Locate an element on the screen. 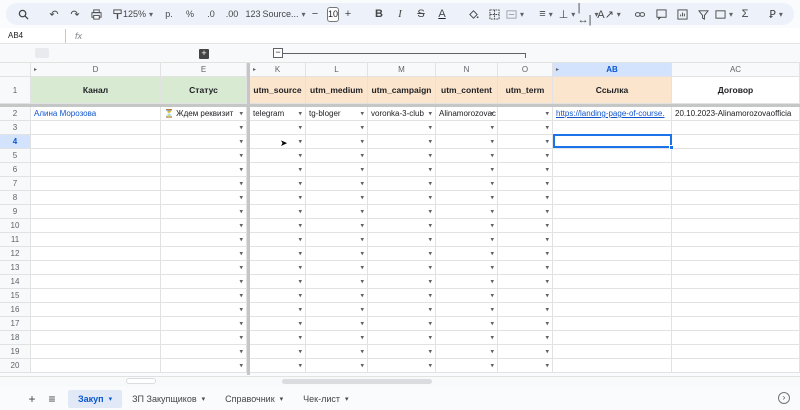  cell-link: https://landing-page-of-course. is located at coordinates (612, 114).